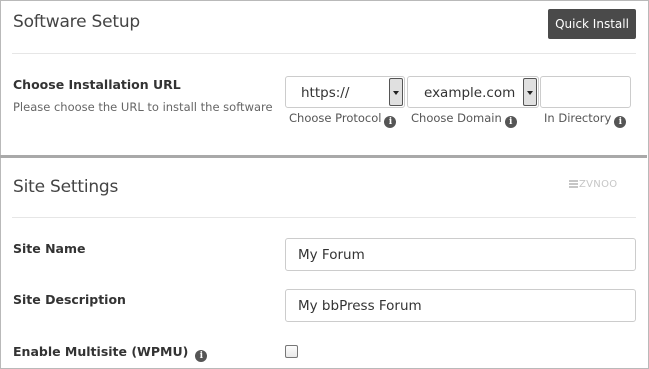 This screenshot has height=369, width=649. I want to click on directory-input, so click(585, 92).